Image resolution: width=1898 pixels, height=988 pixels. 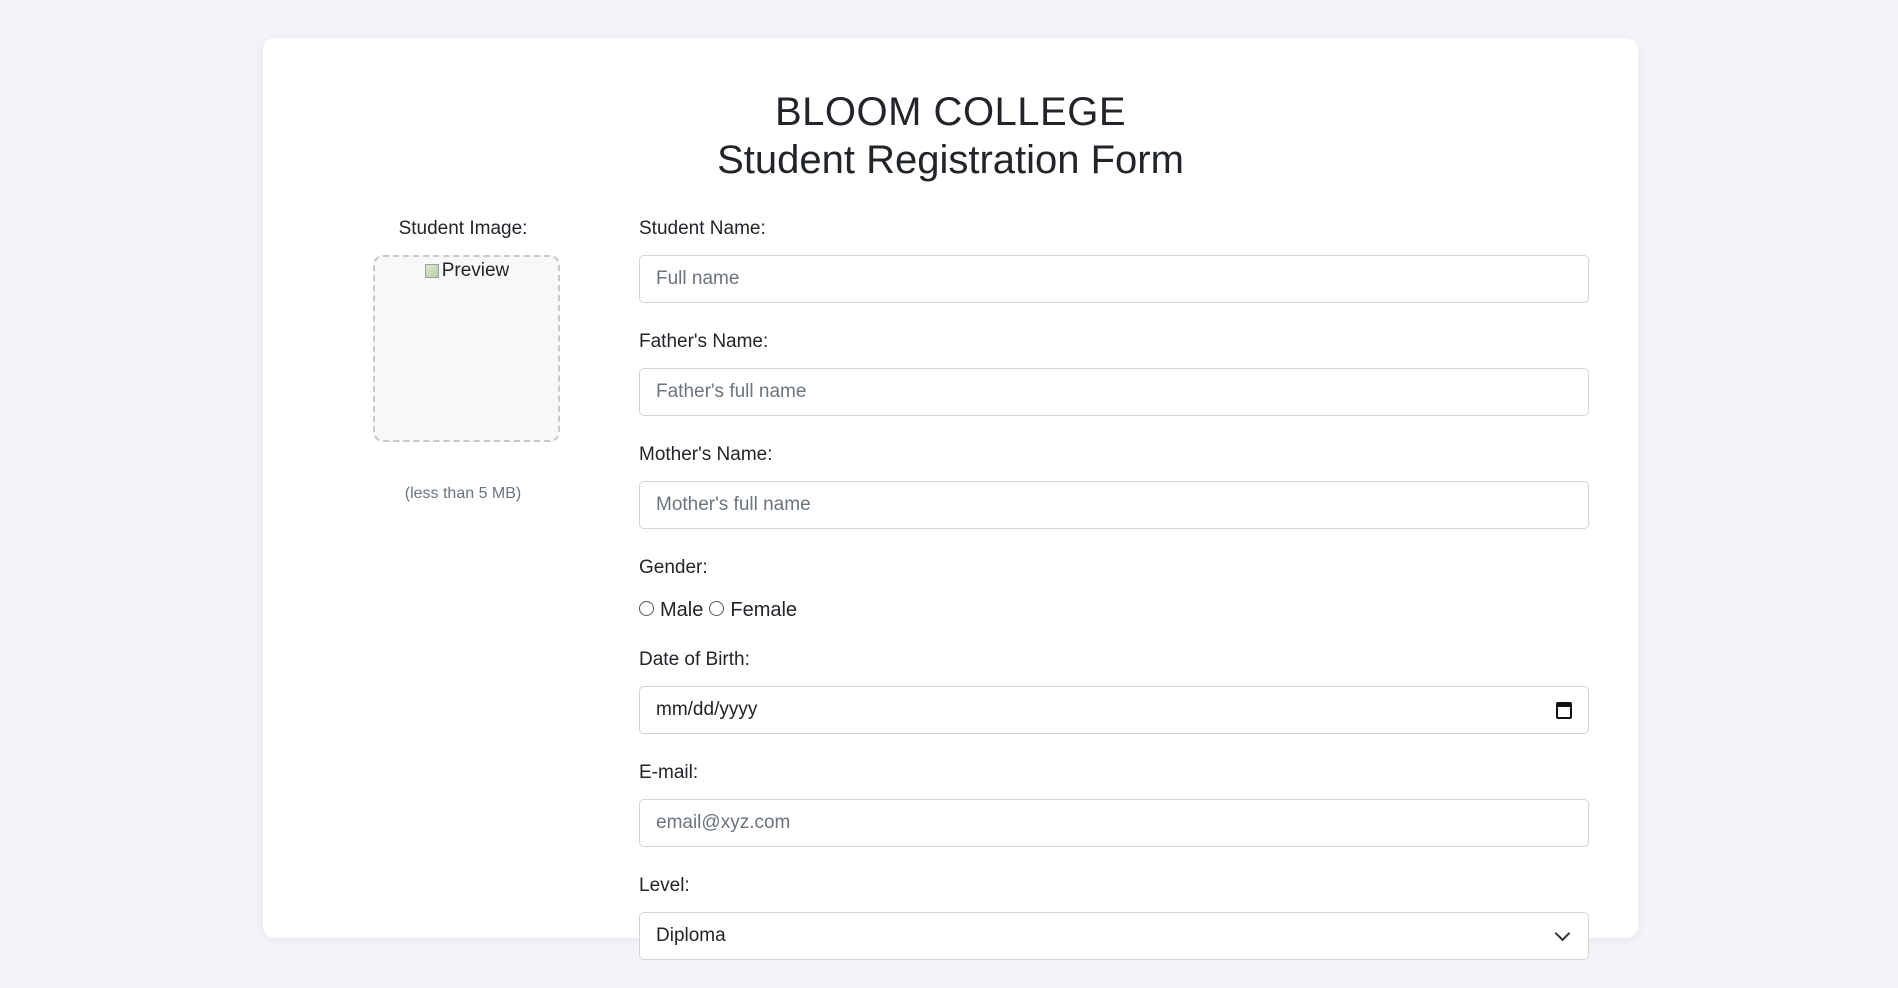 What do you see at coordinates (717, 608) in the screenshot?
I see `gender-female-radio` at bounding box center [717, 608].